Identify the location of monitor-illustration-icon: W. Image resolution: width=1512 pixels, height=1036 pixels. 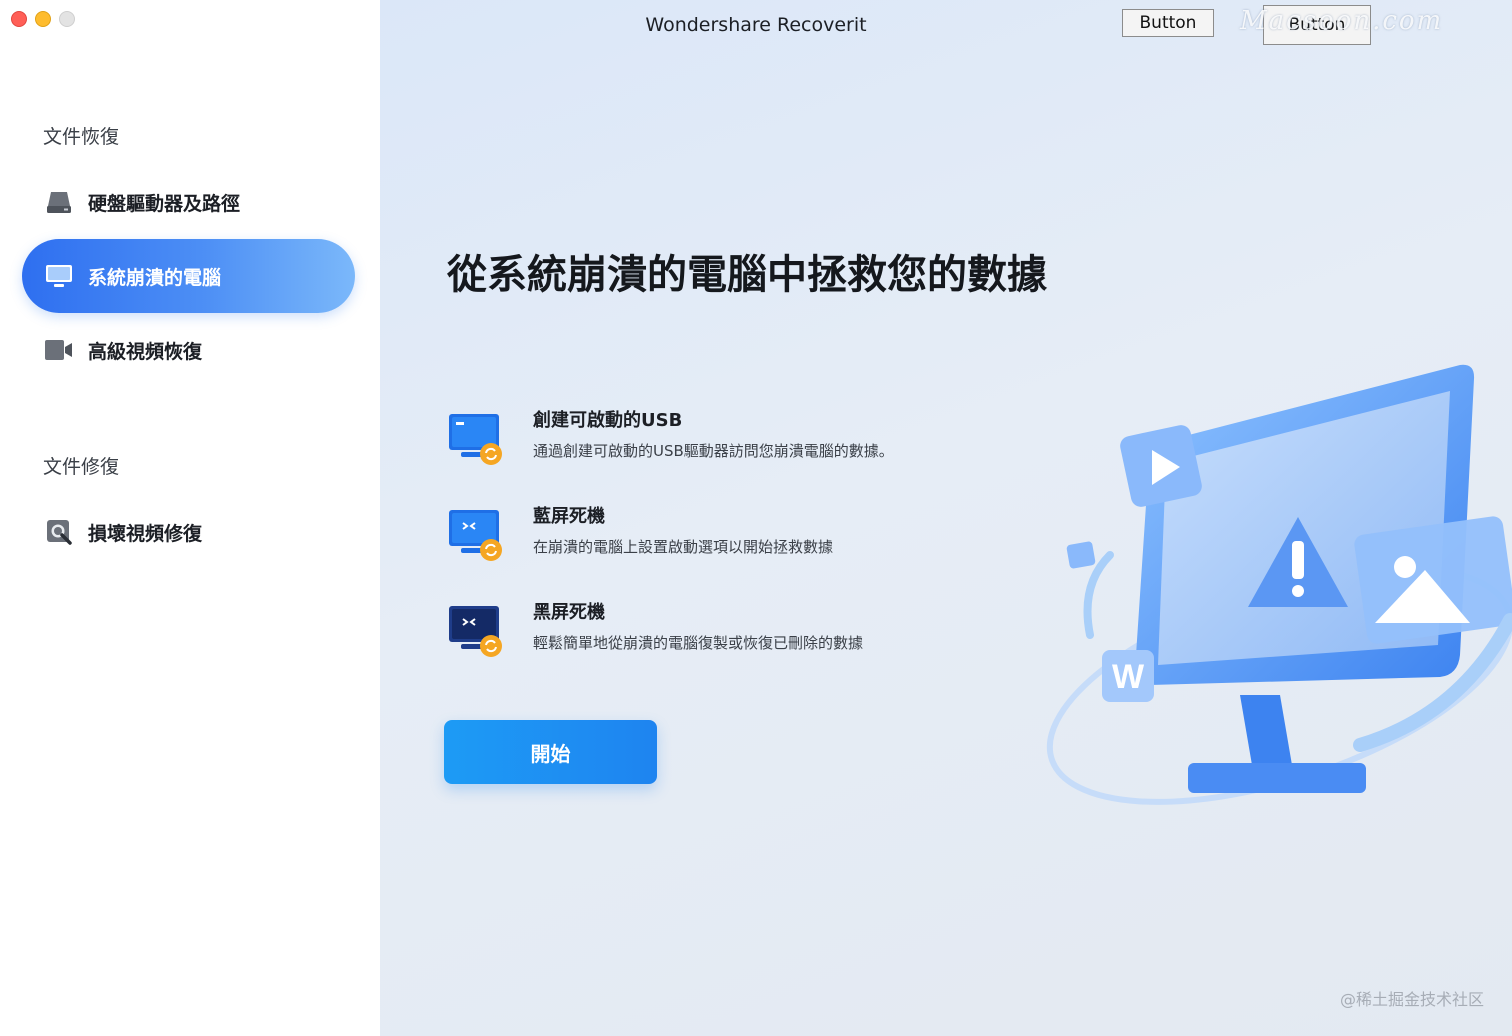
(1279, 584).